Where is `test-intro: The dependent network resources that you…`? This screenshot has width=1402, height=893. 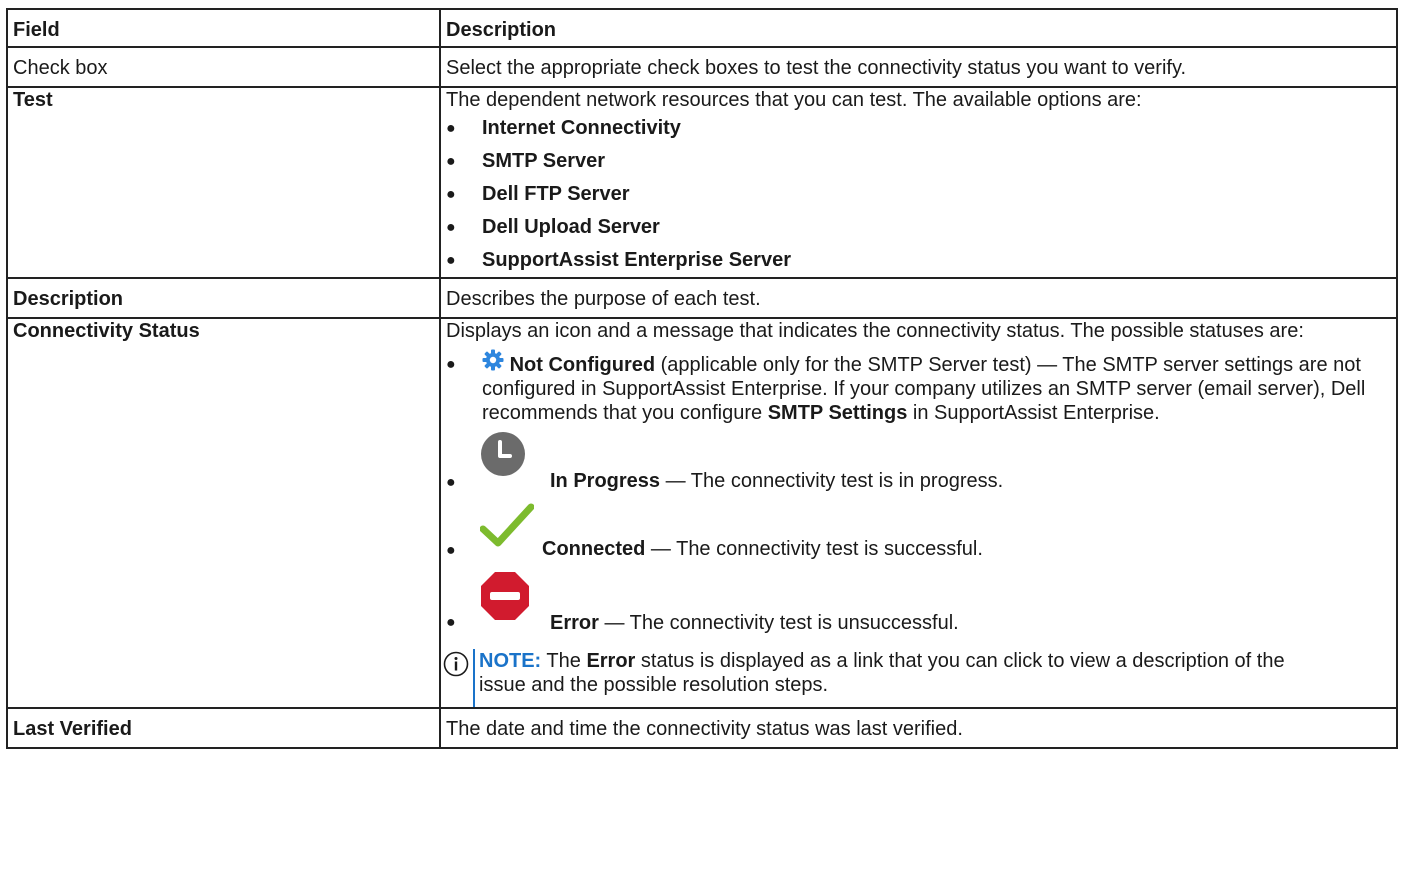 test-intro: The dependent network resources that you… is located at coordinates (794, 100).